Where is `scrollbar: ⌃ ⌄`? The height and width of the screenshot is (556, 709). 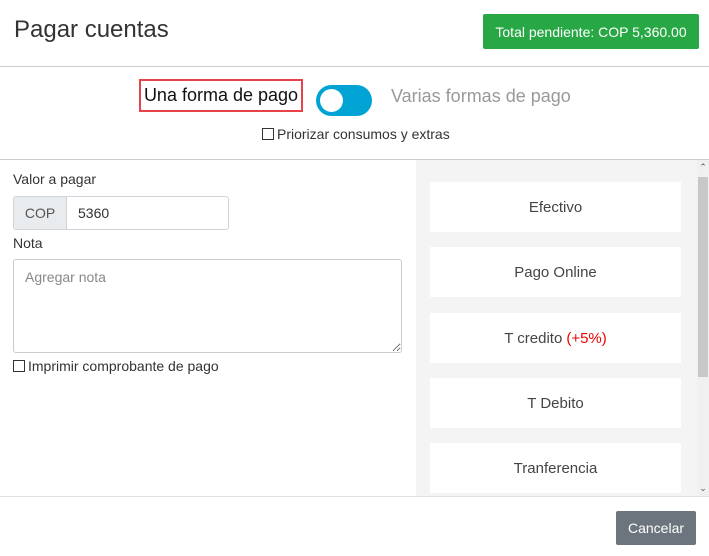
scrollbar: ⌃ ⌄ is located at coordinates (703, 328).